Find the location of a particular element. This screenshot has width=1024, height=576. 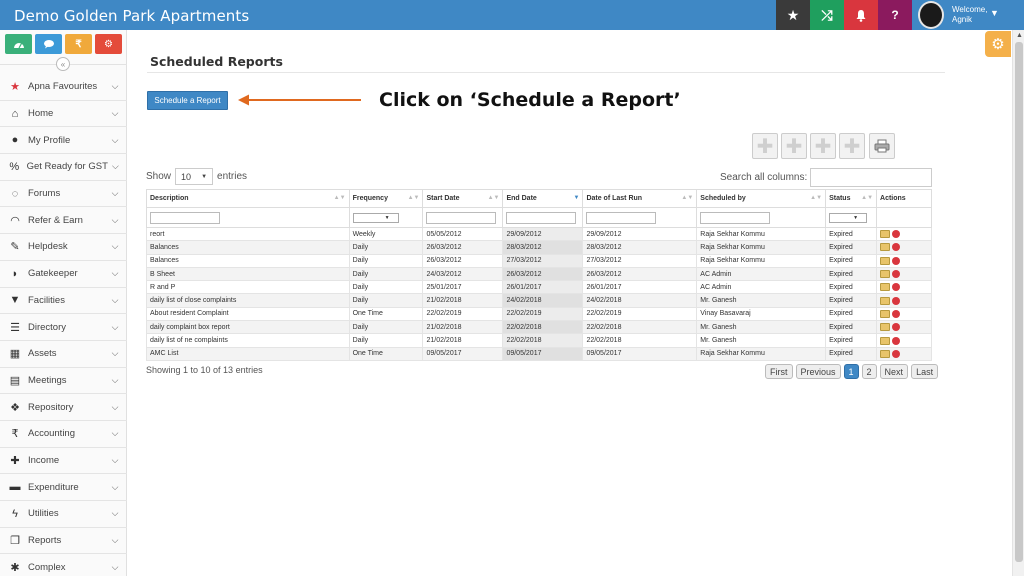

settings-icon: ⚙ is located at coordinates (108, 44).